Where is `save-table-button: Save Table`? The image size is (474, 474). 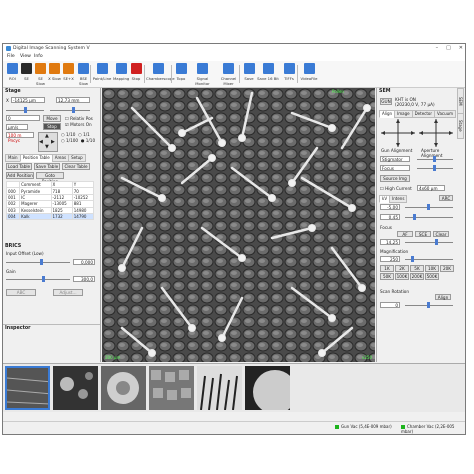
save-table-button: Save Table is located at coordinates (47, 166).